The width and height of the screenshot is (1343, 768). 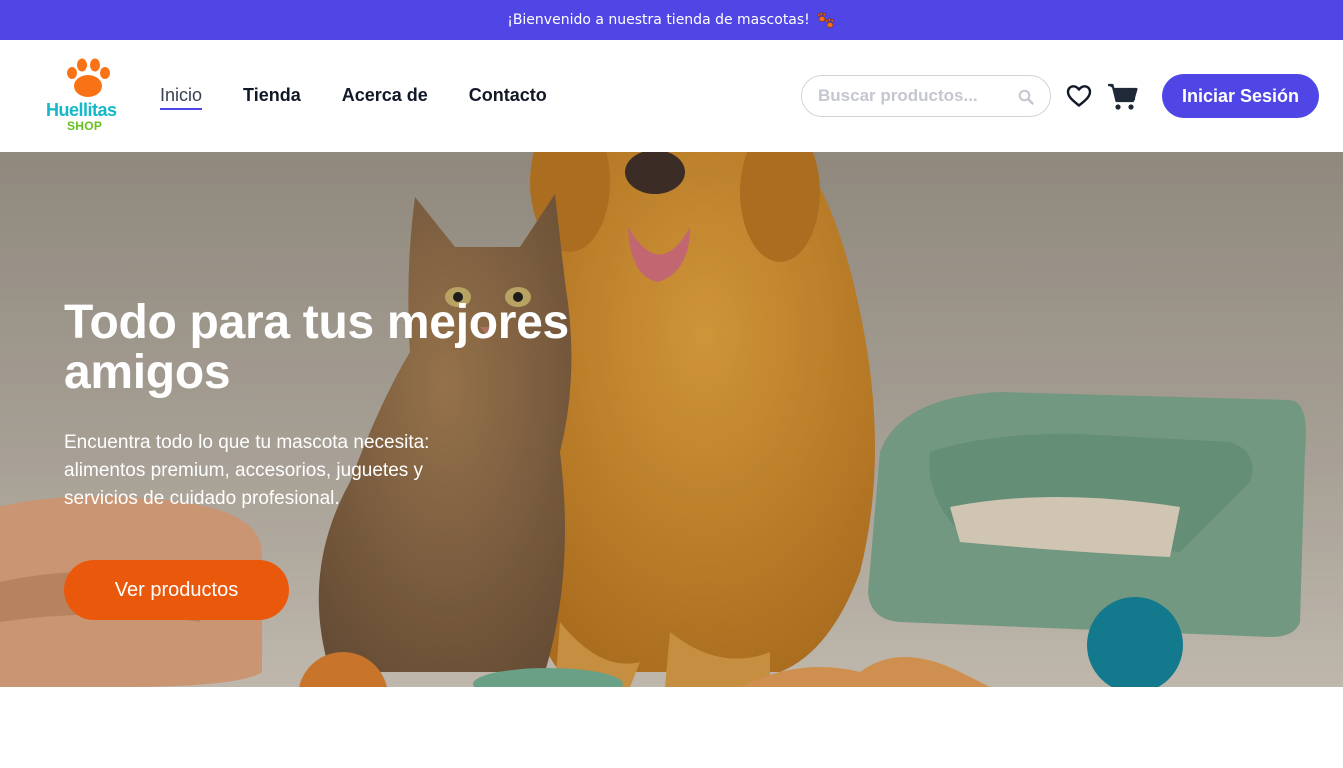 What do you see at coordinates (181, 97) in the screenshot?
I see `nav-item-inicio: Inicio` at bounding box center [181, 97].